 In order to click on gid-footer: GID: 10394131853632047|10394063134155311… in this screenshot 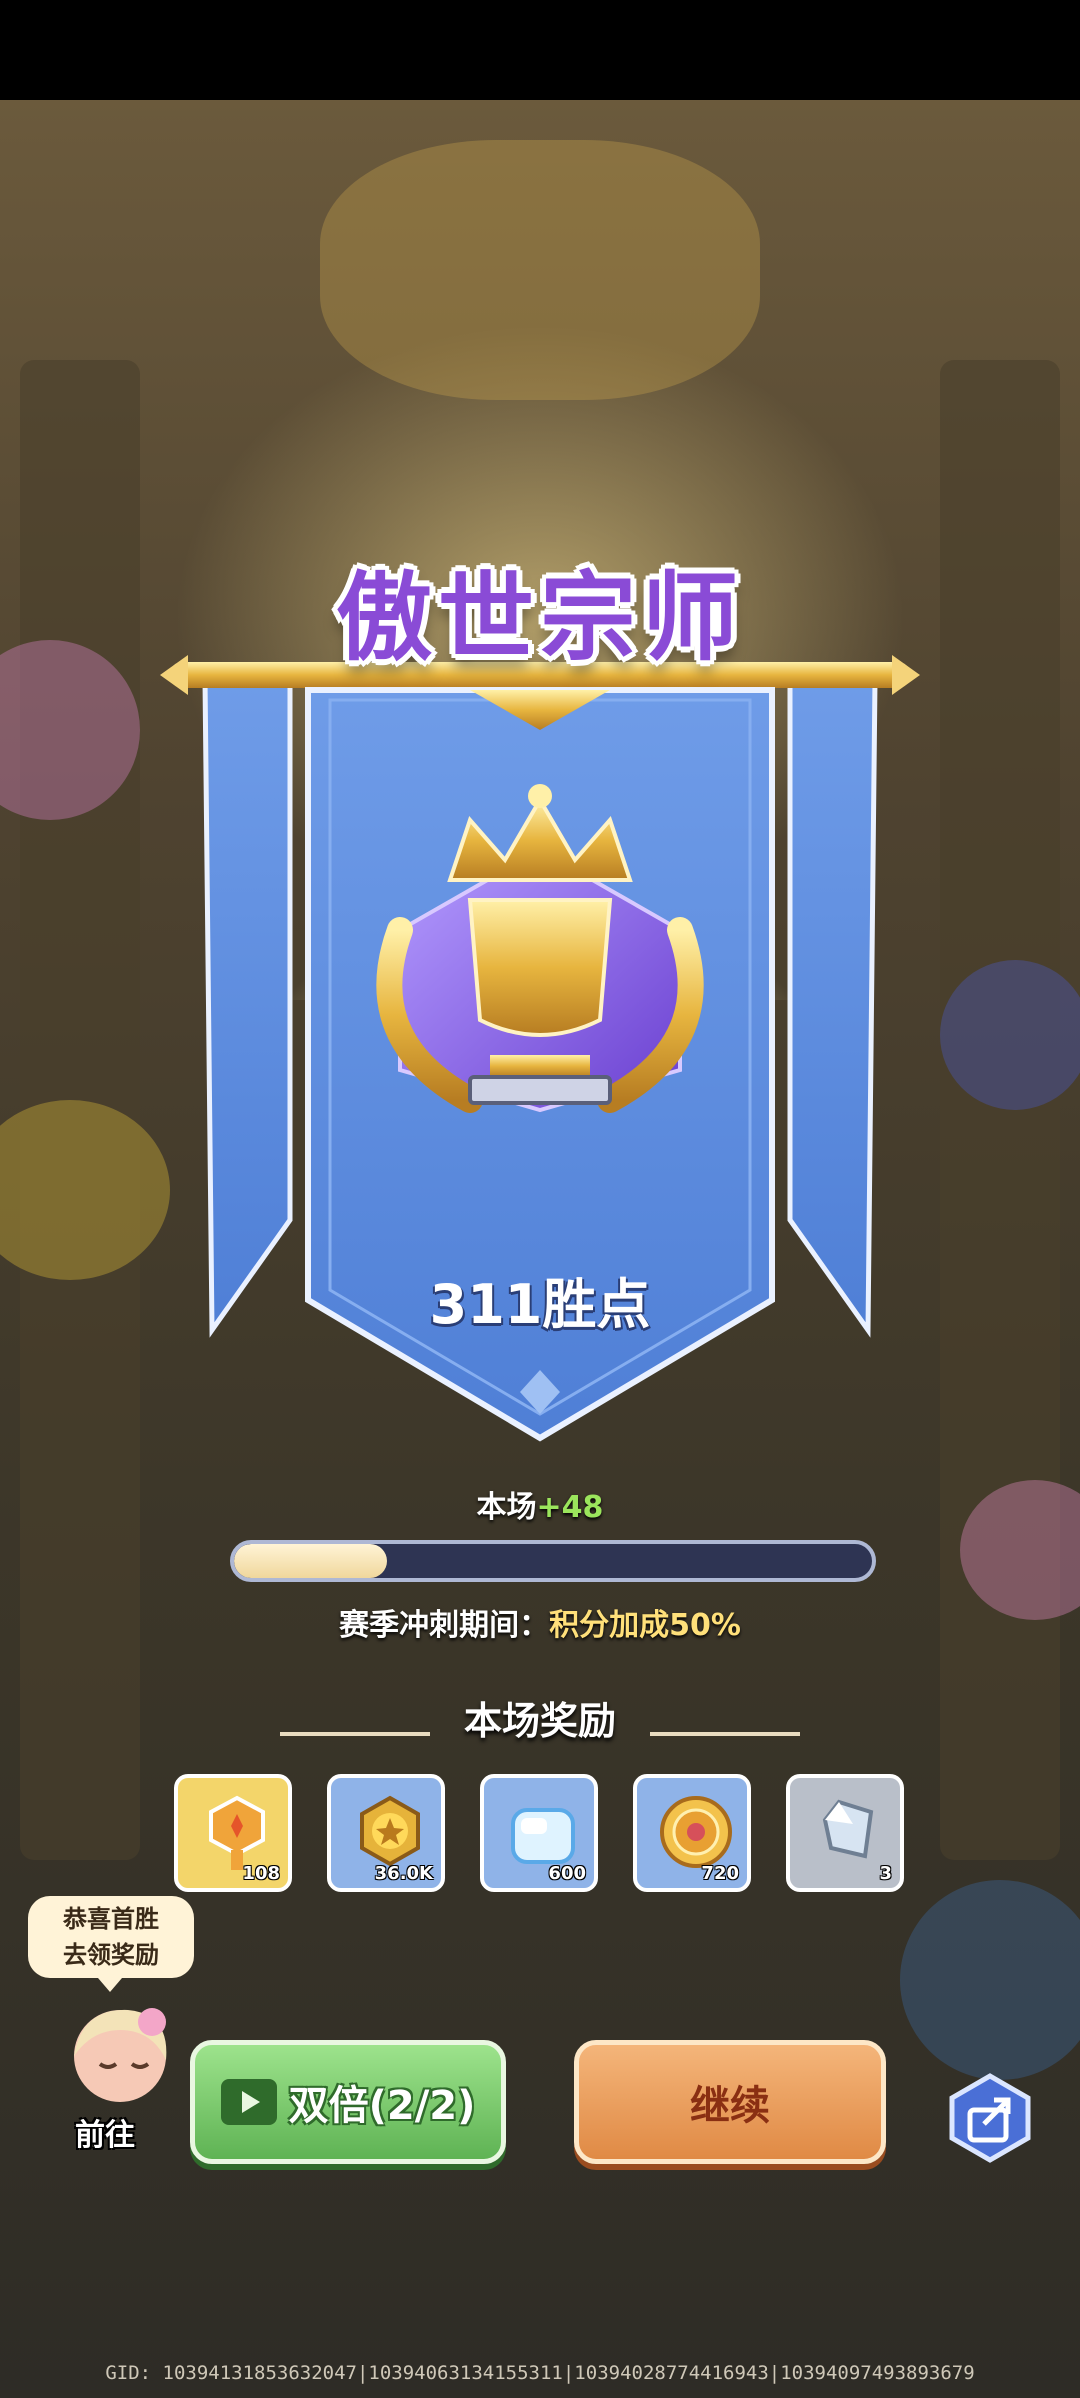, I will do `click(540, 2373)`.